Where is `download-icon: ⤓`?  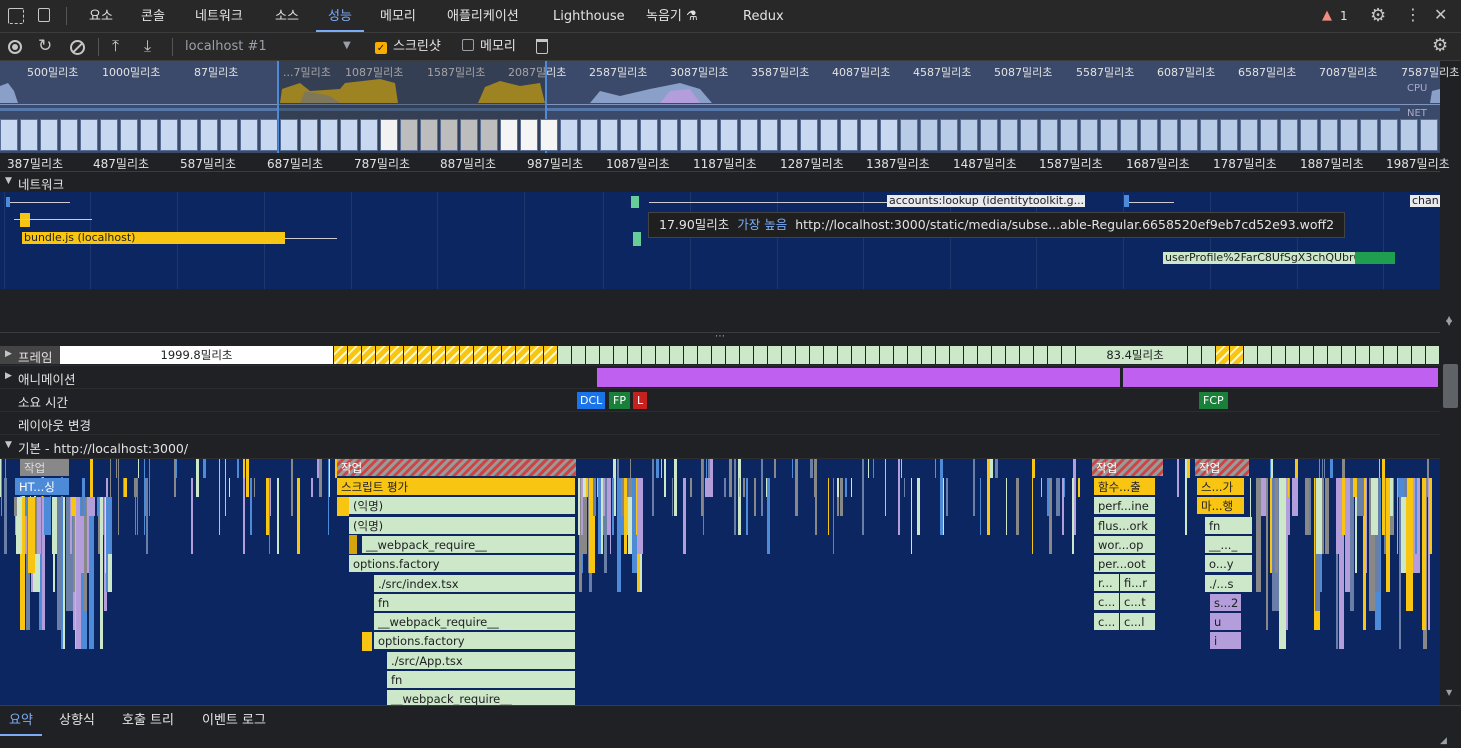
download-icon: ⤓ is located at coordinates (147, 46).